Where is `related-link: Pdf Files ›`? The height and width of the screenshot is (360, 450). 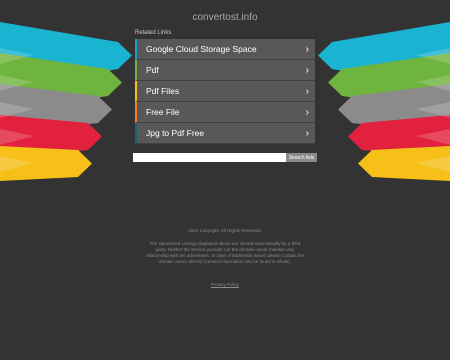
related-link: Pdf Files › is located at coordinates (225, 91).